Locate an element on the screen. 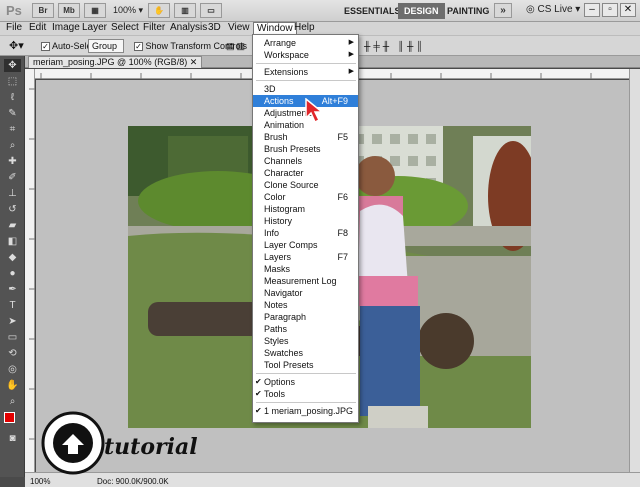 Image resolution: width=640 pixels, height=487 pixels. workspace-essentials: ESSENTIALS is located at coordinates (372, 11).